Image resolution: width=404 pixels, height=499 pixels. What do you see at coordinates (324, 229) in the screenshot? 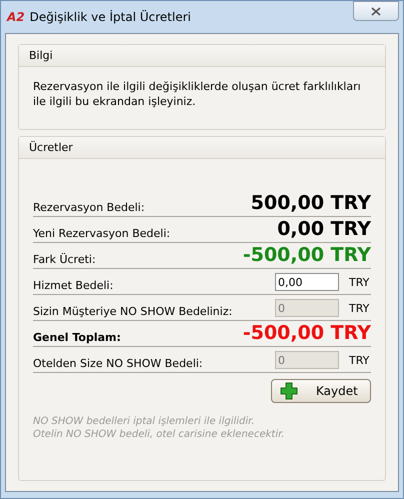
I see `fee-amount: 0,00 TRY` at bounding box center [324, 229].